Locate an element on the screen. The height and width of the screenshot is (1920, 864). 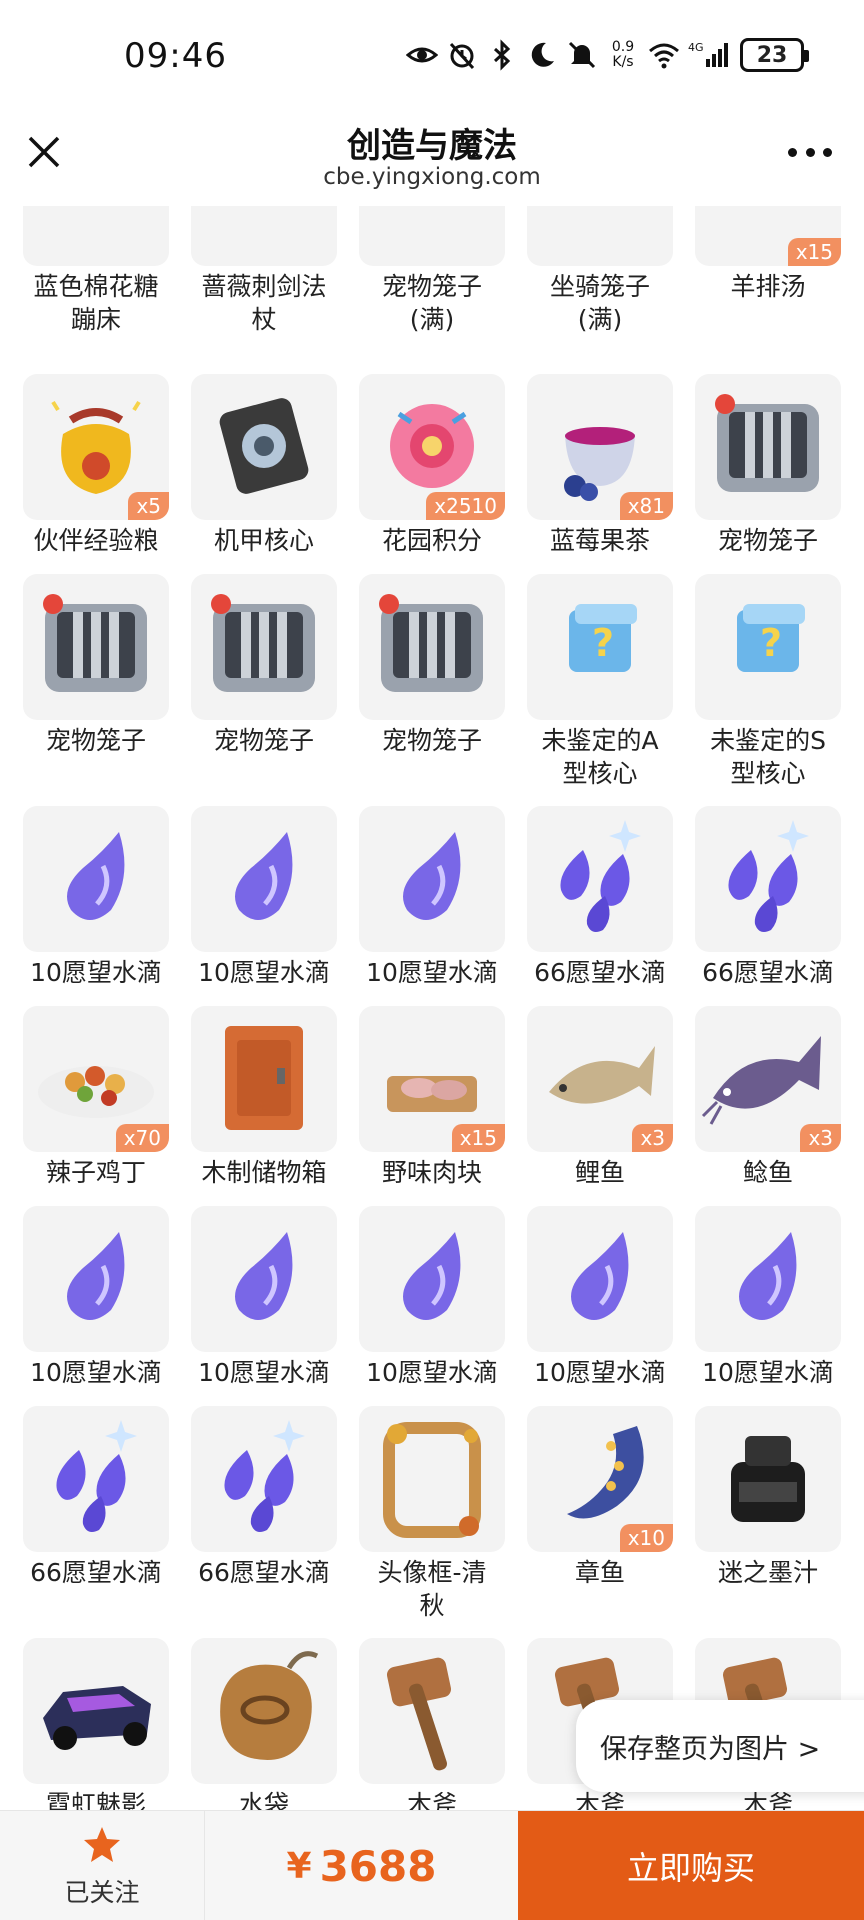
waterbag-icon is located at coordinates (269, 1705).